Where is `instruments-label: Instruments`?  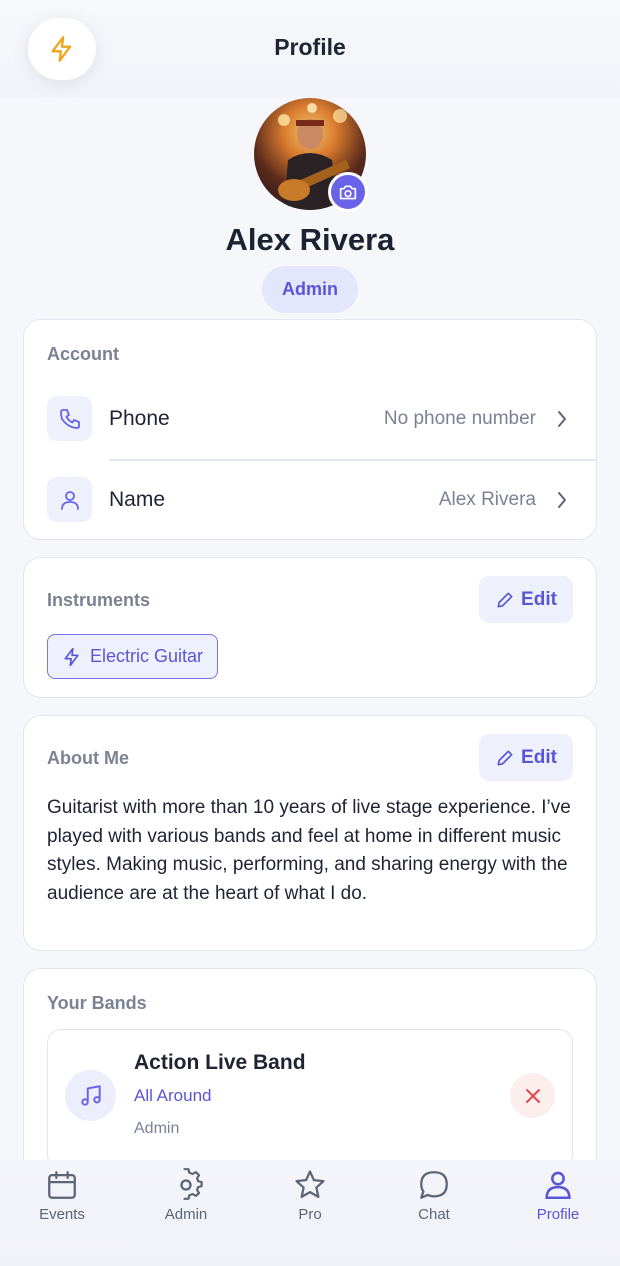 instruments-label: Instruments is located at coordinates (99, 600).